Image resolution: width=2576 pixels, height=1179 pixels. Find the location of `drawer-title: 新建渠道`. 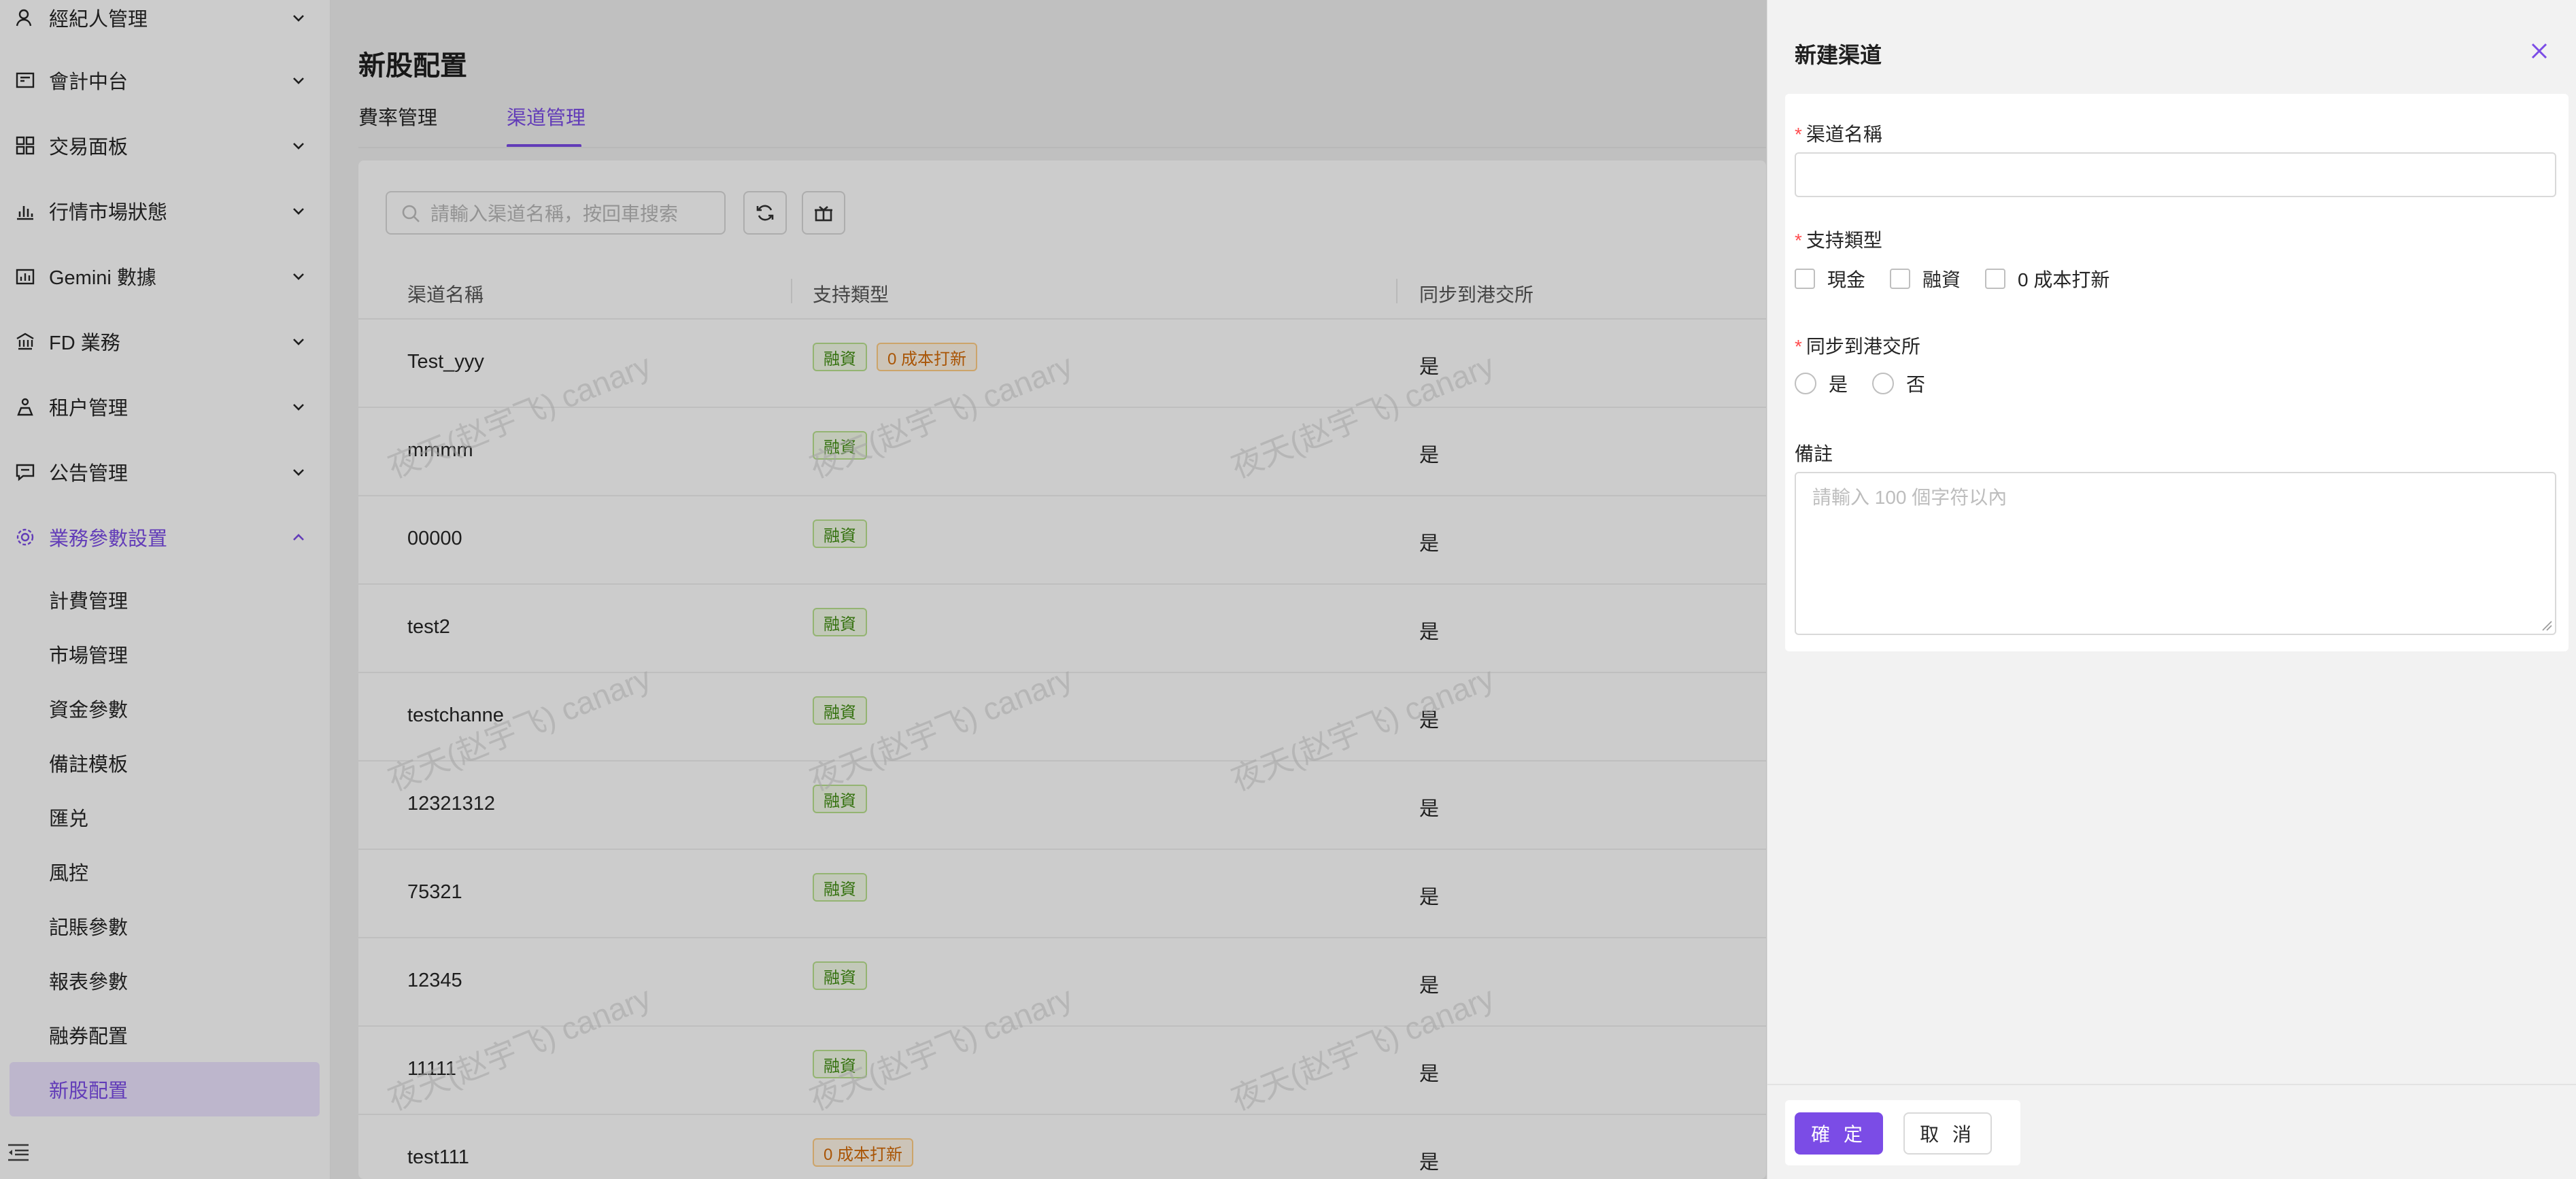

drawer-title: 新建渠道 is located at coordinates (1838, 55).